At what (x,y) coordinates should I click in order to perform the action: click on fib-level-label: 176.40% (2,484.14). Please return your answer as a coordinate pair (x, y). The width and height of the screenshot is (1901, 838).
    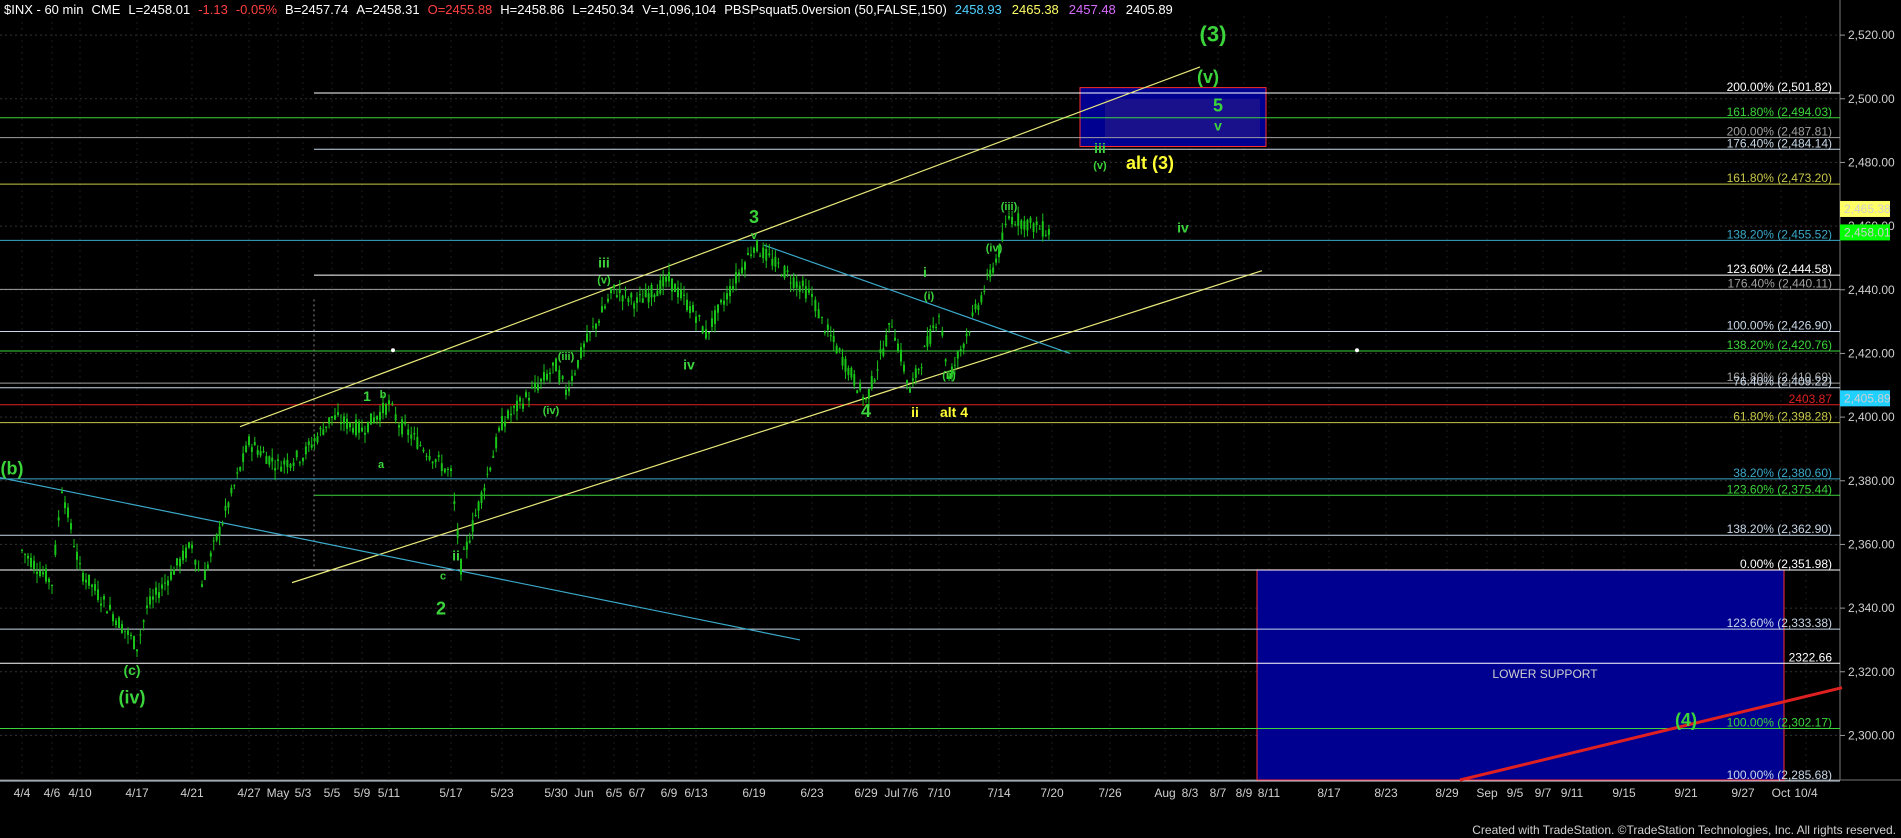
    Looking at the image, I should click on (1779, 143).